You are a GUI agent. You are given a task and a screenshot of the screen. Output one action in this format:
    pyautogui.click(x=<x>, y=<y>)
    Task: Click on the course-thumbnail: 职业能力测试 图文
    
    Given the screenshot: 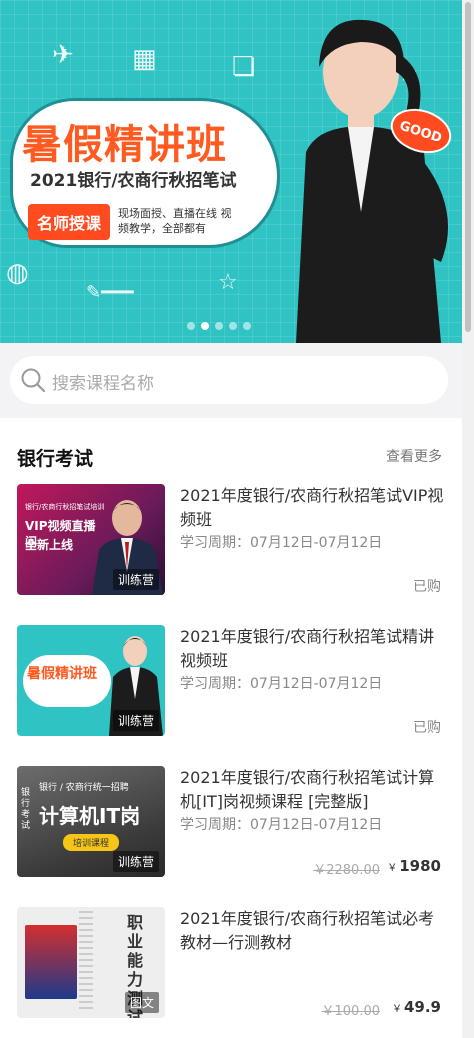 What is the action you would take?
    pyautogui.click(x=91, y=962)
    